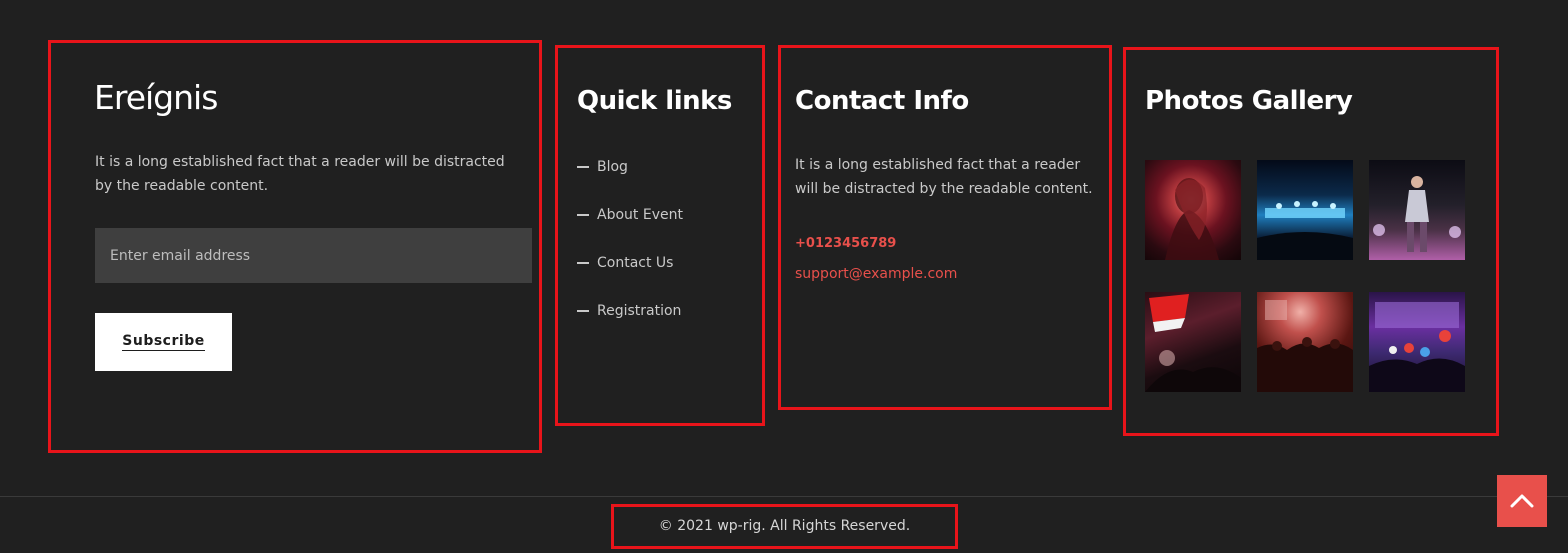  I want to click on crowd-red-light-photo-icon, so click(1305, 346).